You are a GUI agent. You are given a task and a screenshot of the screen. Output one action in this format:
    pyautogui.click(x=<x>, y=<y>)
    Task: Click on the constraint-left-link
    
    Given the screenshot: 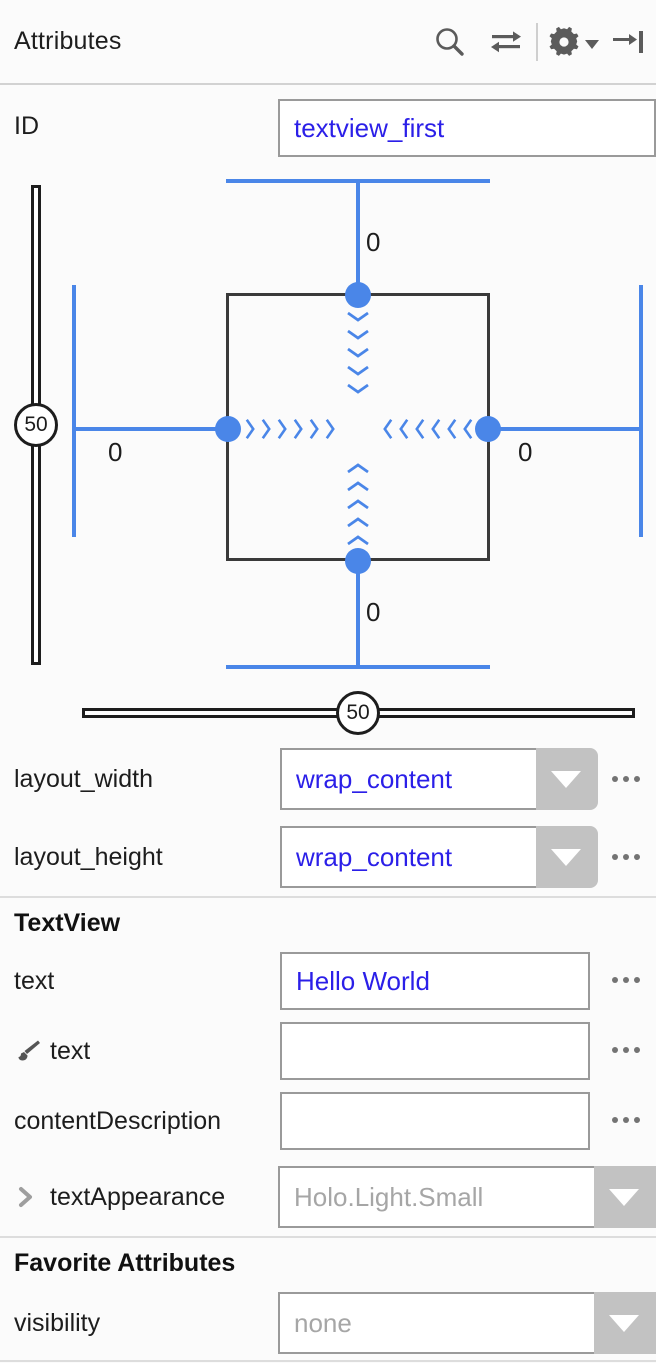 What is the action you would take?
    pyautogui.click(x=150, y=429)
    